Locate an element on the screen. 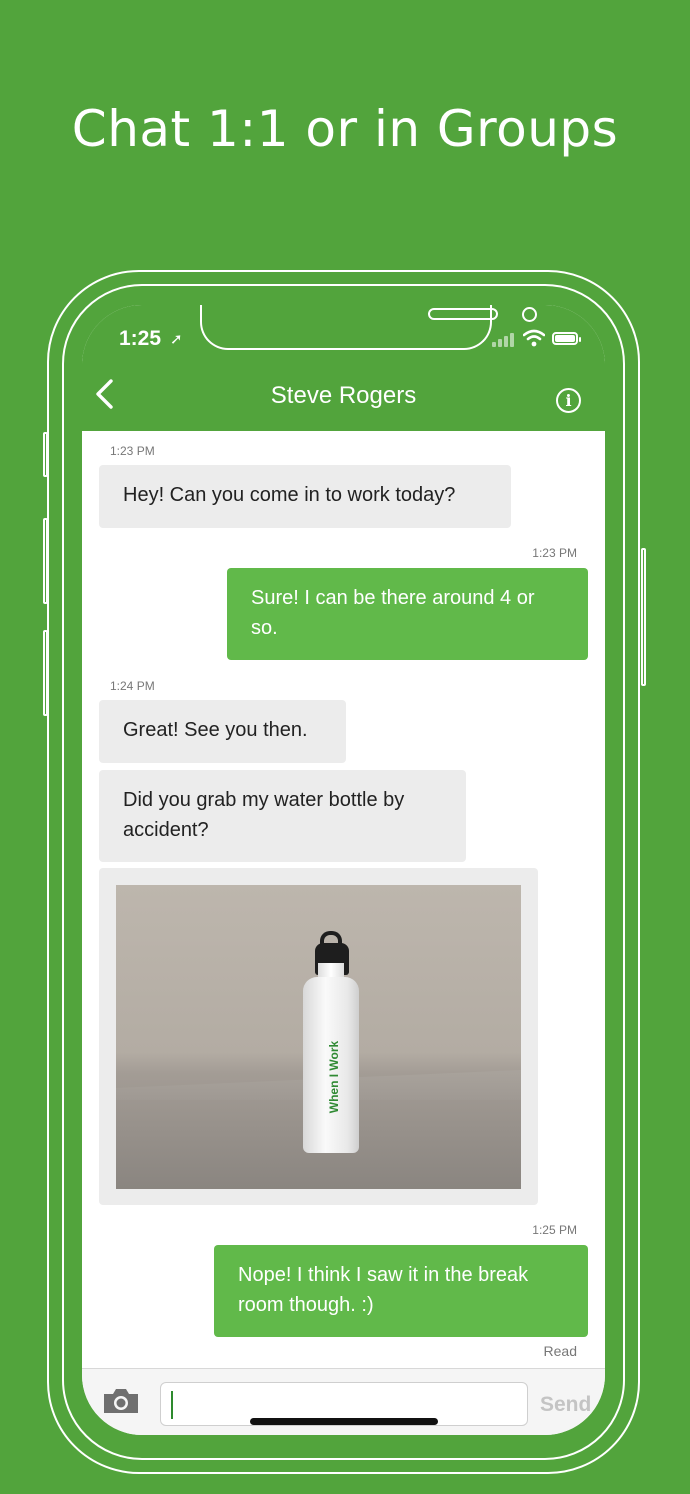 Image resolution: width=690 pixels, height=1494 pixels. image-message: When I Work is located at coordinates (318, 1036).